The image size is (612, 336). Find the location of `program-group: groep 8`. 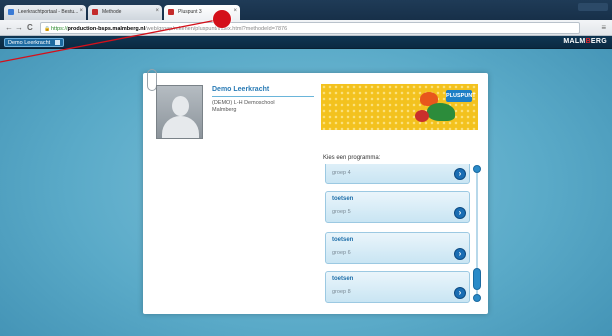

program-group: groep 8 is located at coordinates (341, 292).